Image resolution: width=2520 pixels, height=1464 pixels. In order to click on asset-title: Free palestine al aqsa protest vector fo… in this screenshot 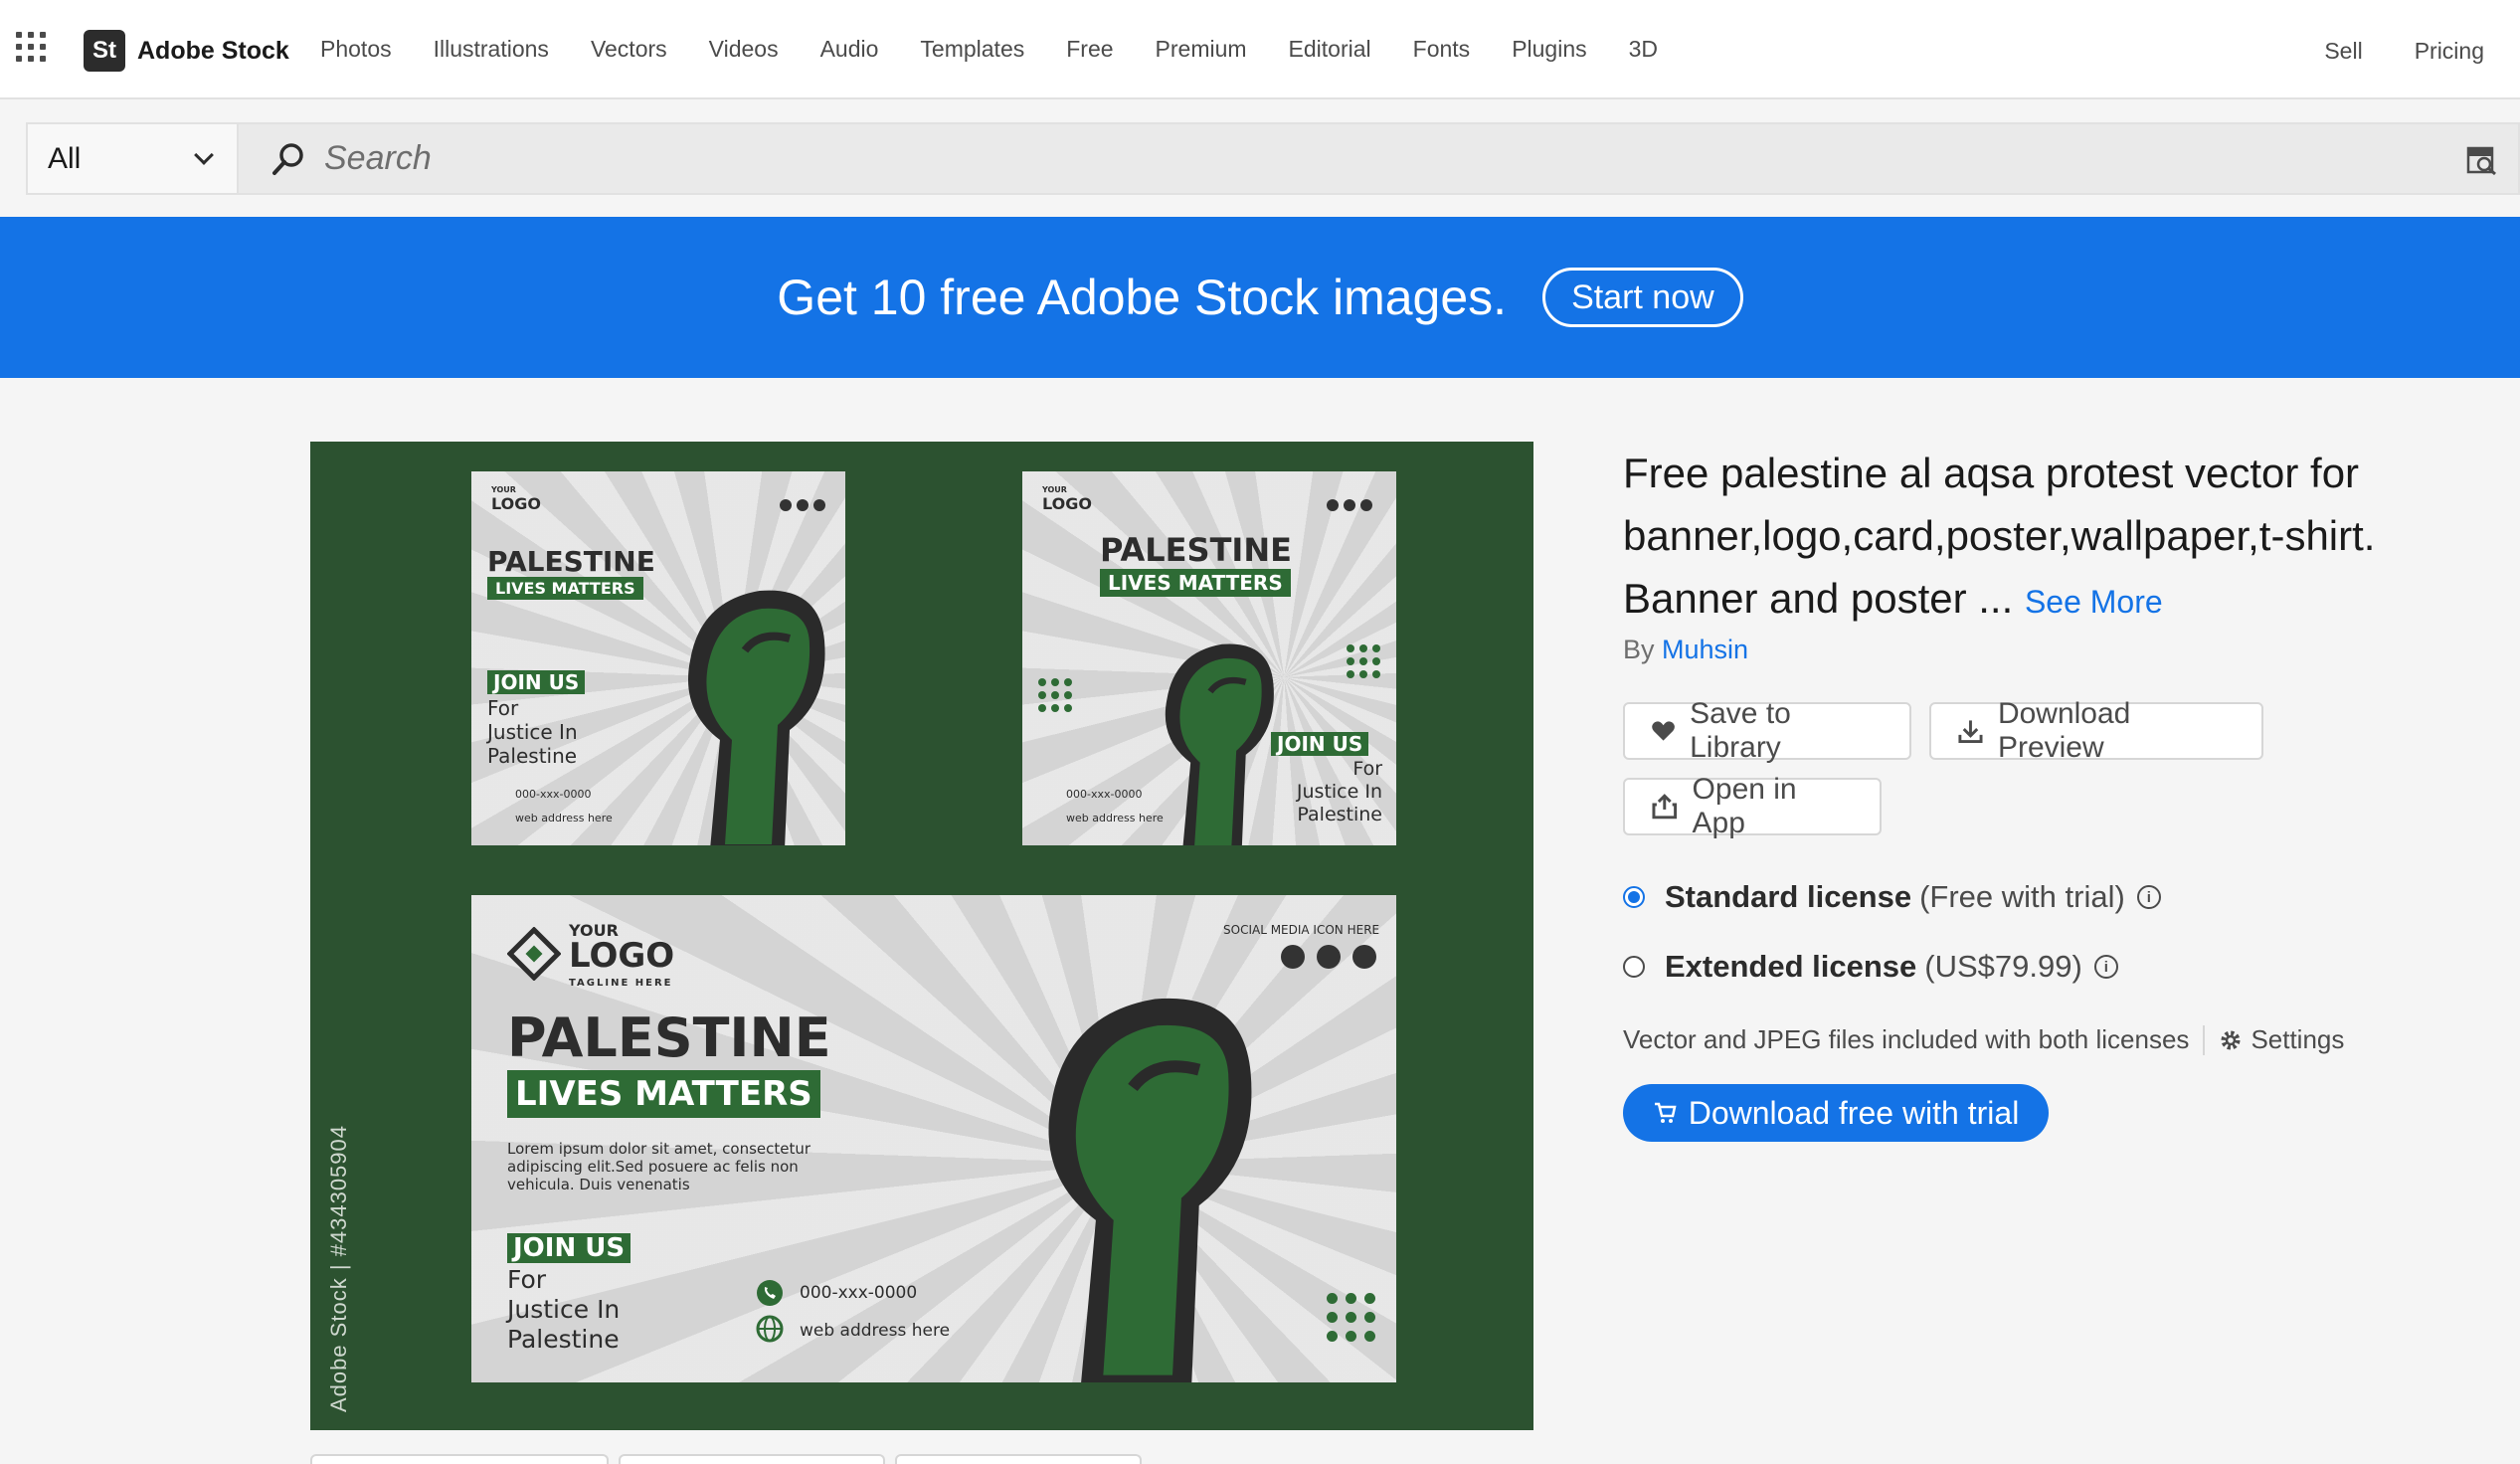, I will do `click(2021, 538)`.